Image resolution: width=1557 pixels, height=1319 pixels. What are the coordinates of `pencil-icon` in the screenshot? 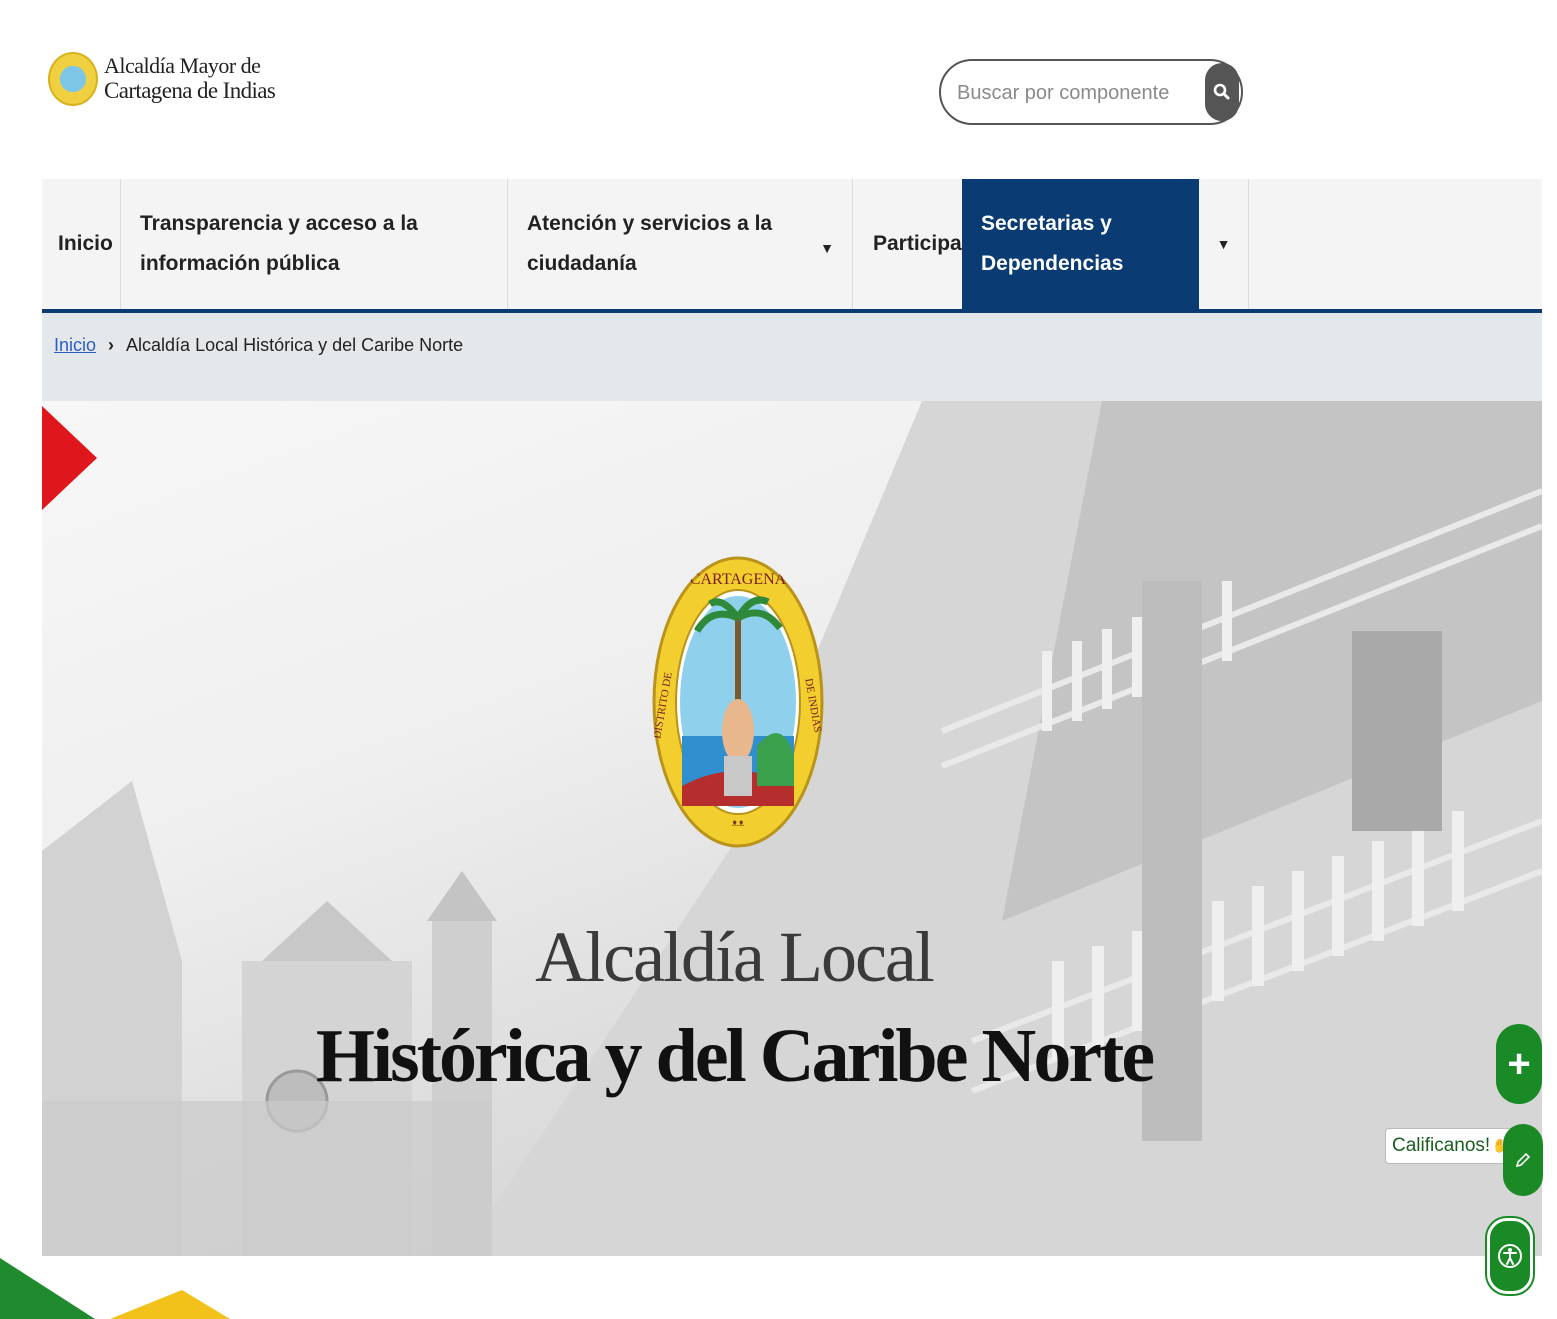 It's located at (1523, 1160).